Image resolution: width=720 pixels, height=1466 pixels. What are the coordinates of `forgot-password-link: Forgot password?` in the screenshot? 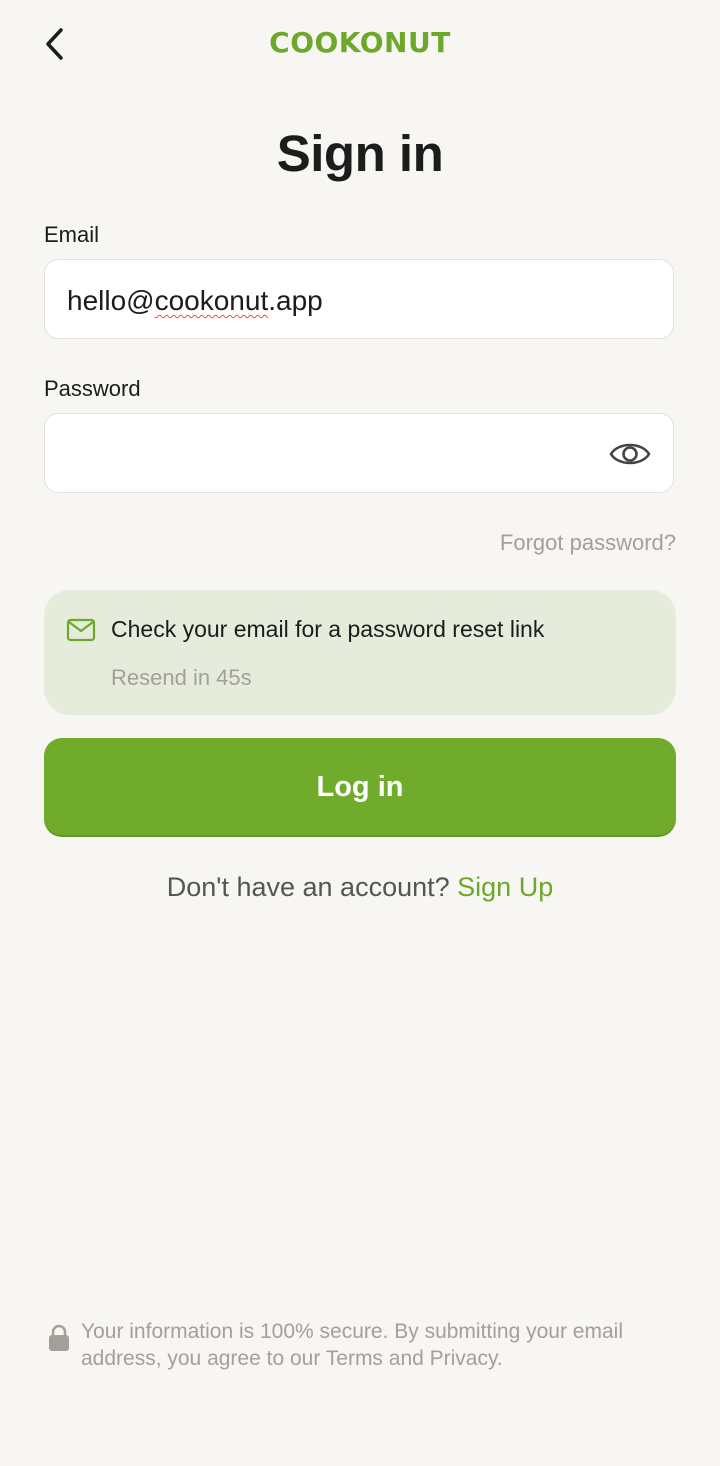 It's located at (588, 543).